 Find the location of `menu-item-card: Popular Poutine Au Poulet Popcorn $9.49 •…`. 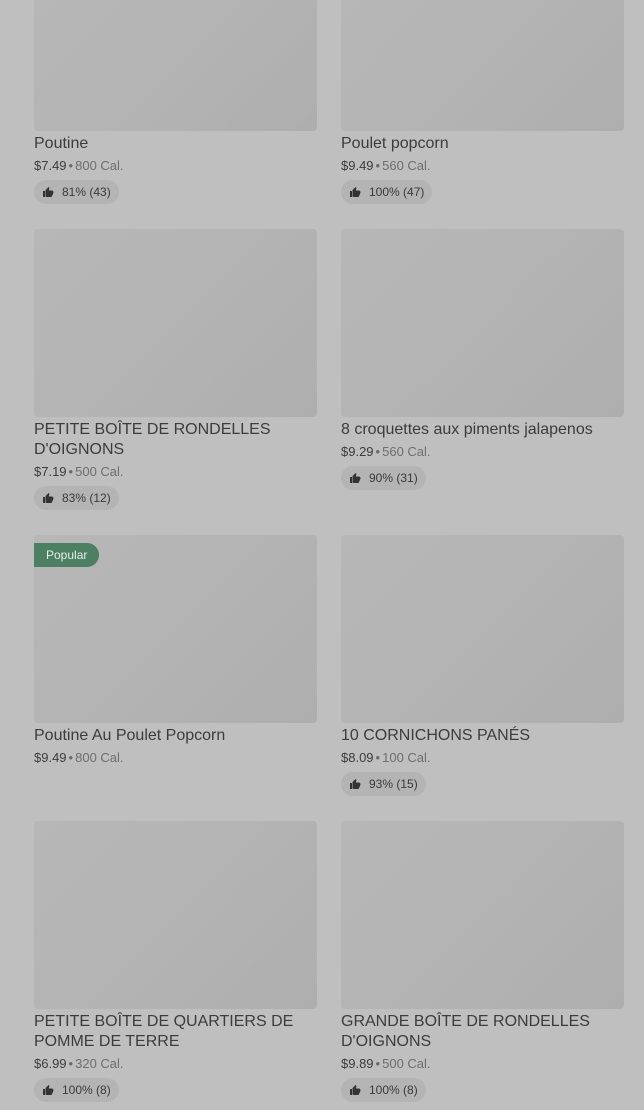

menu-item-card: Popular Poutine Au Poulet Popcorn $9.49 •… is located at coordinates (175, 651).